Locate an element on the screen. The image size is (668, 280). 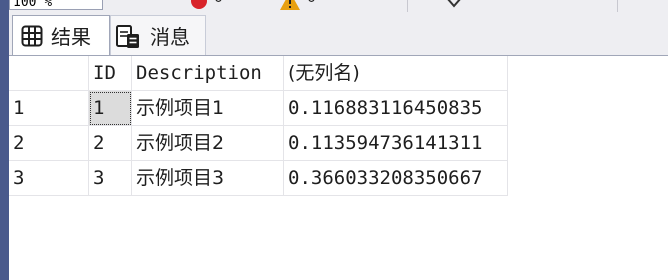
row-number: 3 is located at coordinates (49, 178).